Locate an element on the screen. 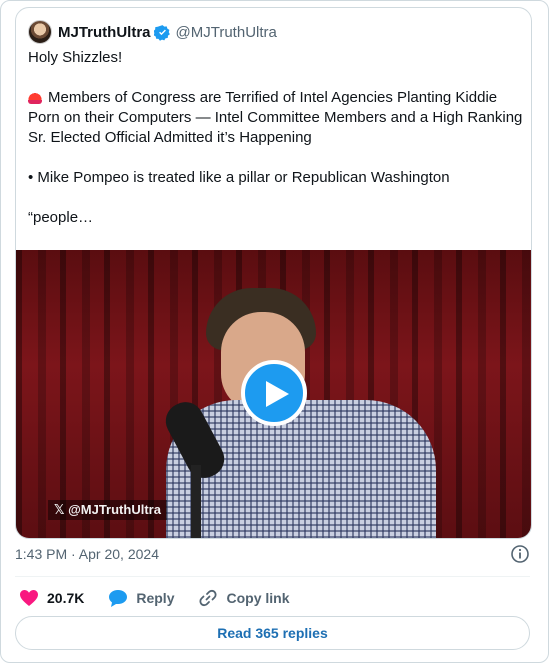 Image resolution: width=549 pixels, height=663 pixels. play-icon is located at coordinates (277, 394).